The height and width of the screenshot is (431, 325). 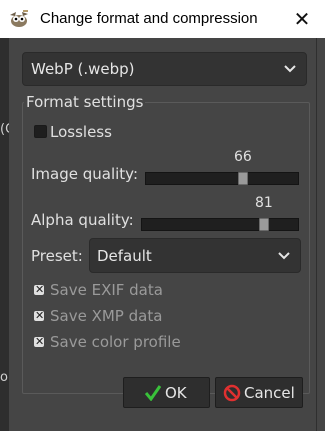 What do you see at coordinates (220, 224) in the screenshot?
I see `alpha-quality-slider` at bounding box center [220, 224].